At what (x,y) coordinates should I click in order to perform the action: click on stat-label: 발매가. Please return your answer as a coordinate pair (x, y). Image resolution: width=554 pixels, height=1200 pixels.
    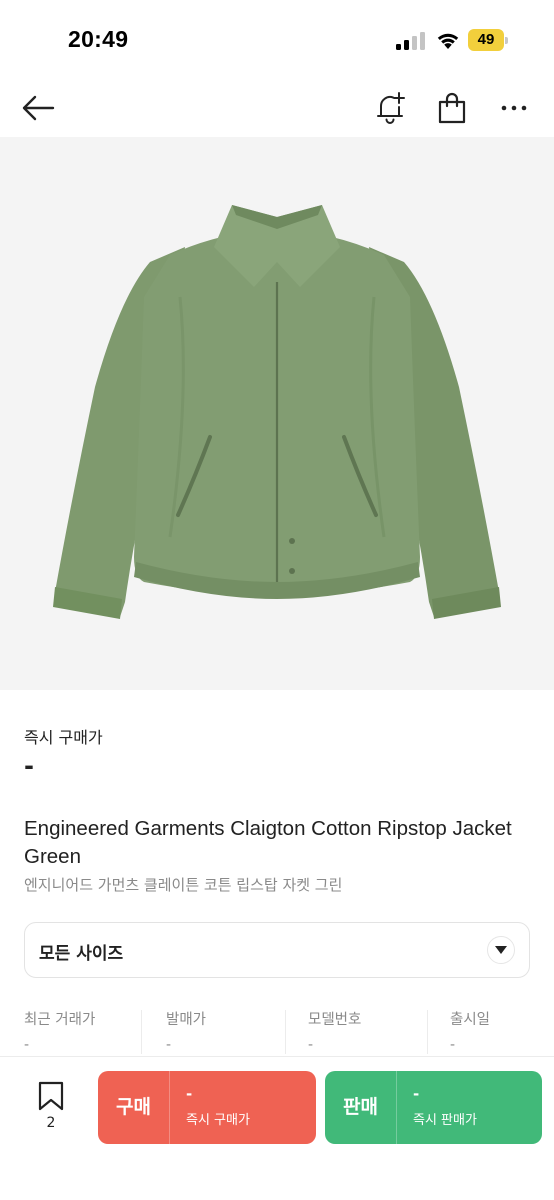
    Looking at the image, I should click on (186, 1020).